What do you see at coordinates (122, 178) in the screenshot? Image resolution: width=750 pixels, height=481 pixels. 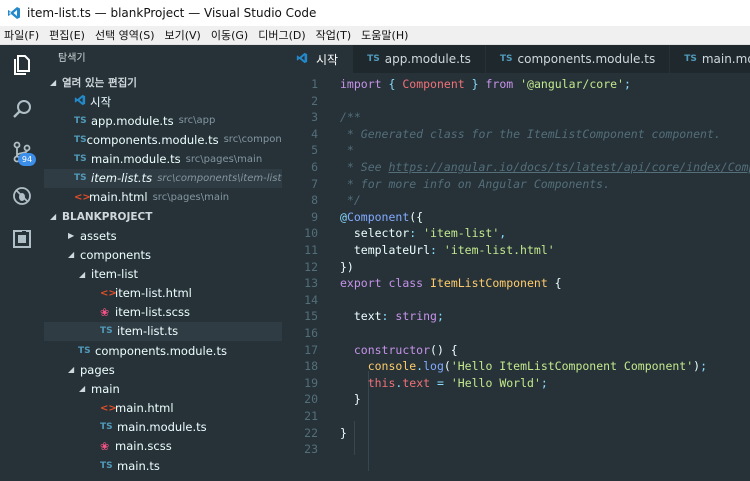 I see `open-editor-name: item-list.ts` at bounding box center [122, 178].